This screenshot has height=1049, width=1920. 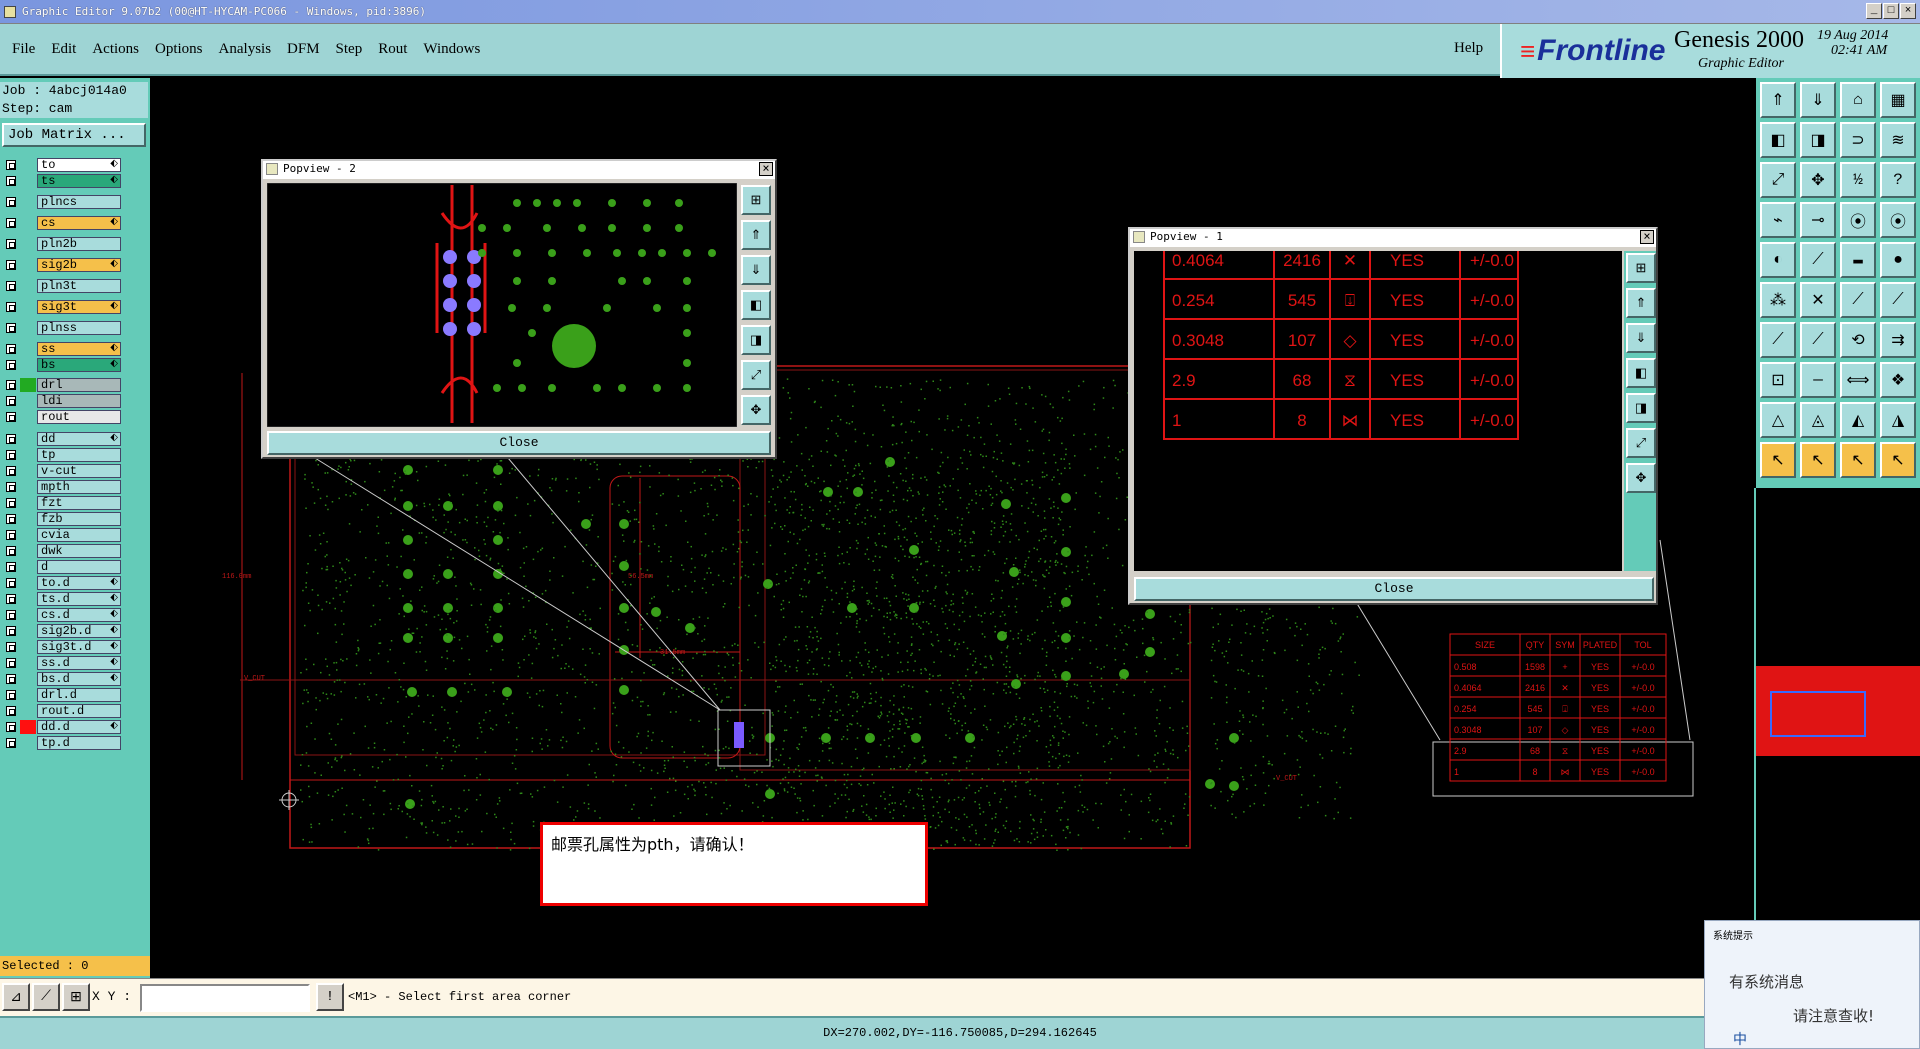 What do you see at coordinates (62, 487) in the screenshot?
I see `layer-row-mpth: mpth` at bounding box center [62, 487].